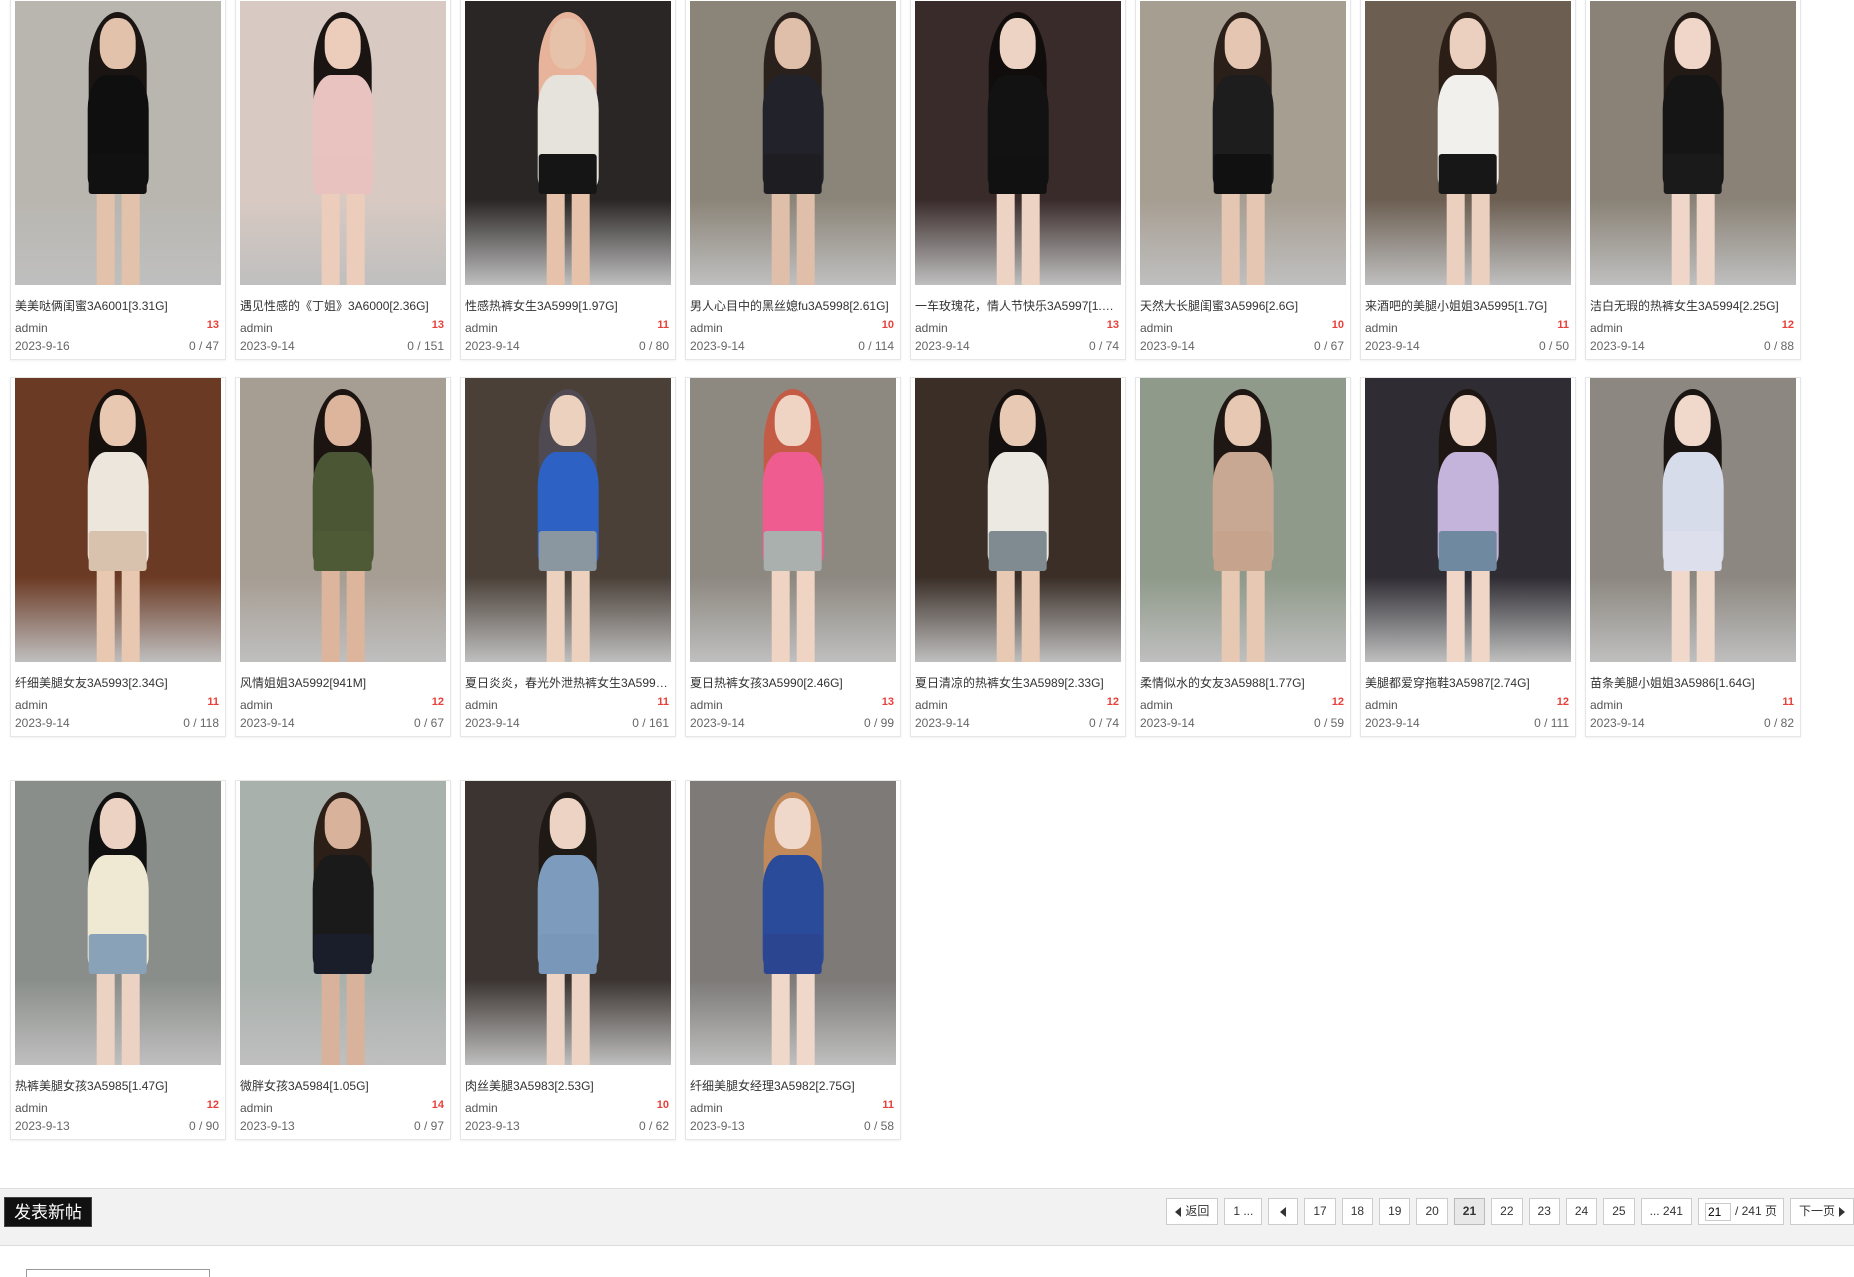  I want to click on thread-title: 夏日热裤女孩3A5990[2.46G], so click(794, 682).